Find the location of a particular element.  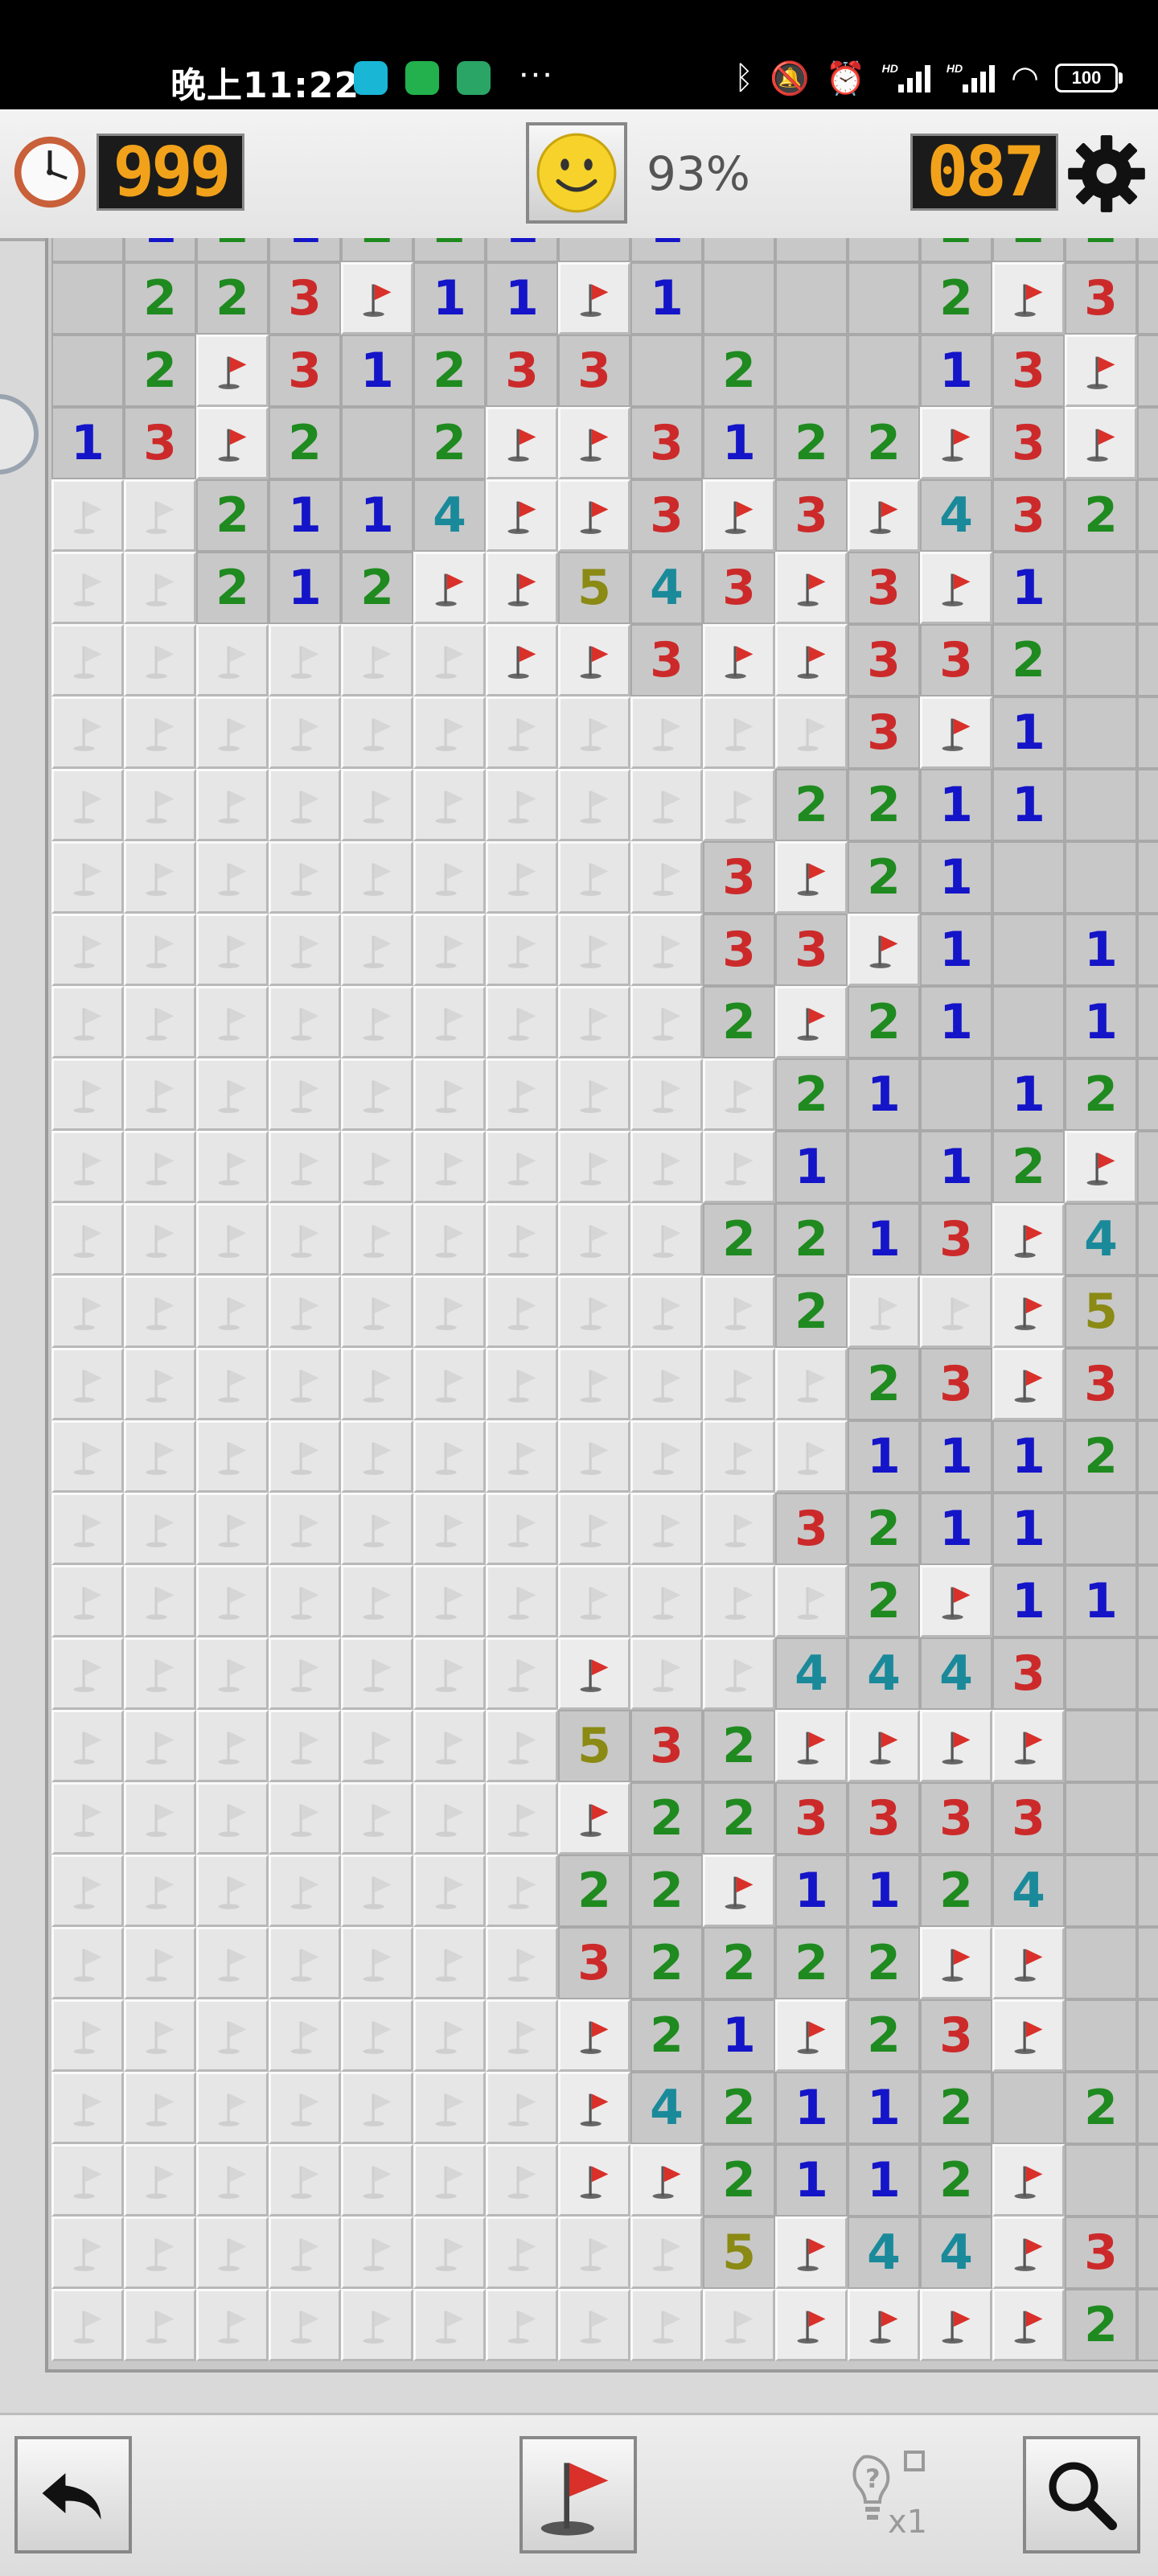

gear-icon is located at coordinates (1106, 174).